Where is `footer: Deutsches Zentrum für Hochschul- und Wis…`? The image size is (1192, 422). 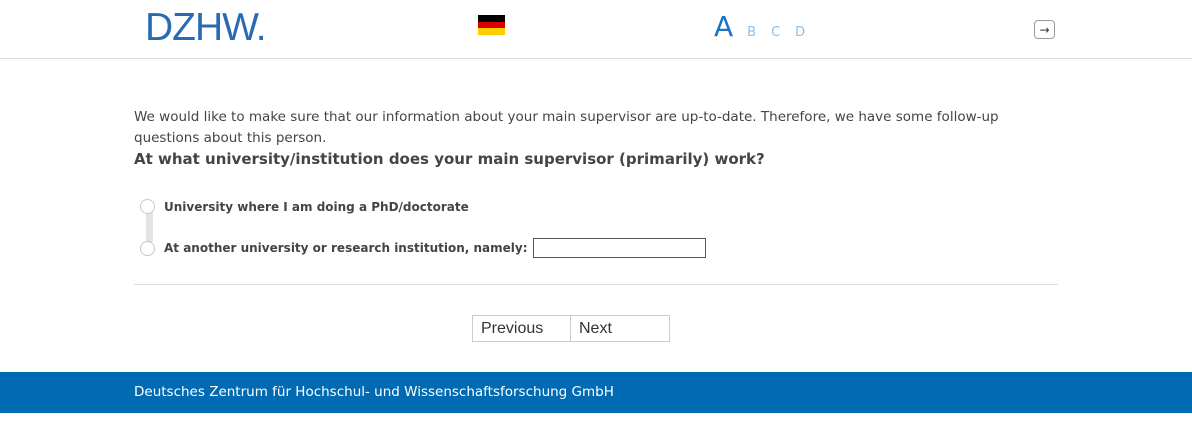
footer: Deutsches Zentrum für Hochschul- und Wis… is located at coordinates (596, 392).